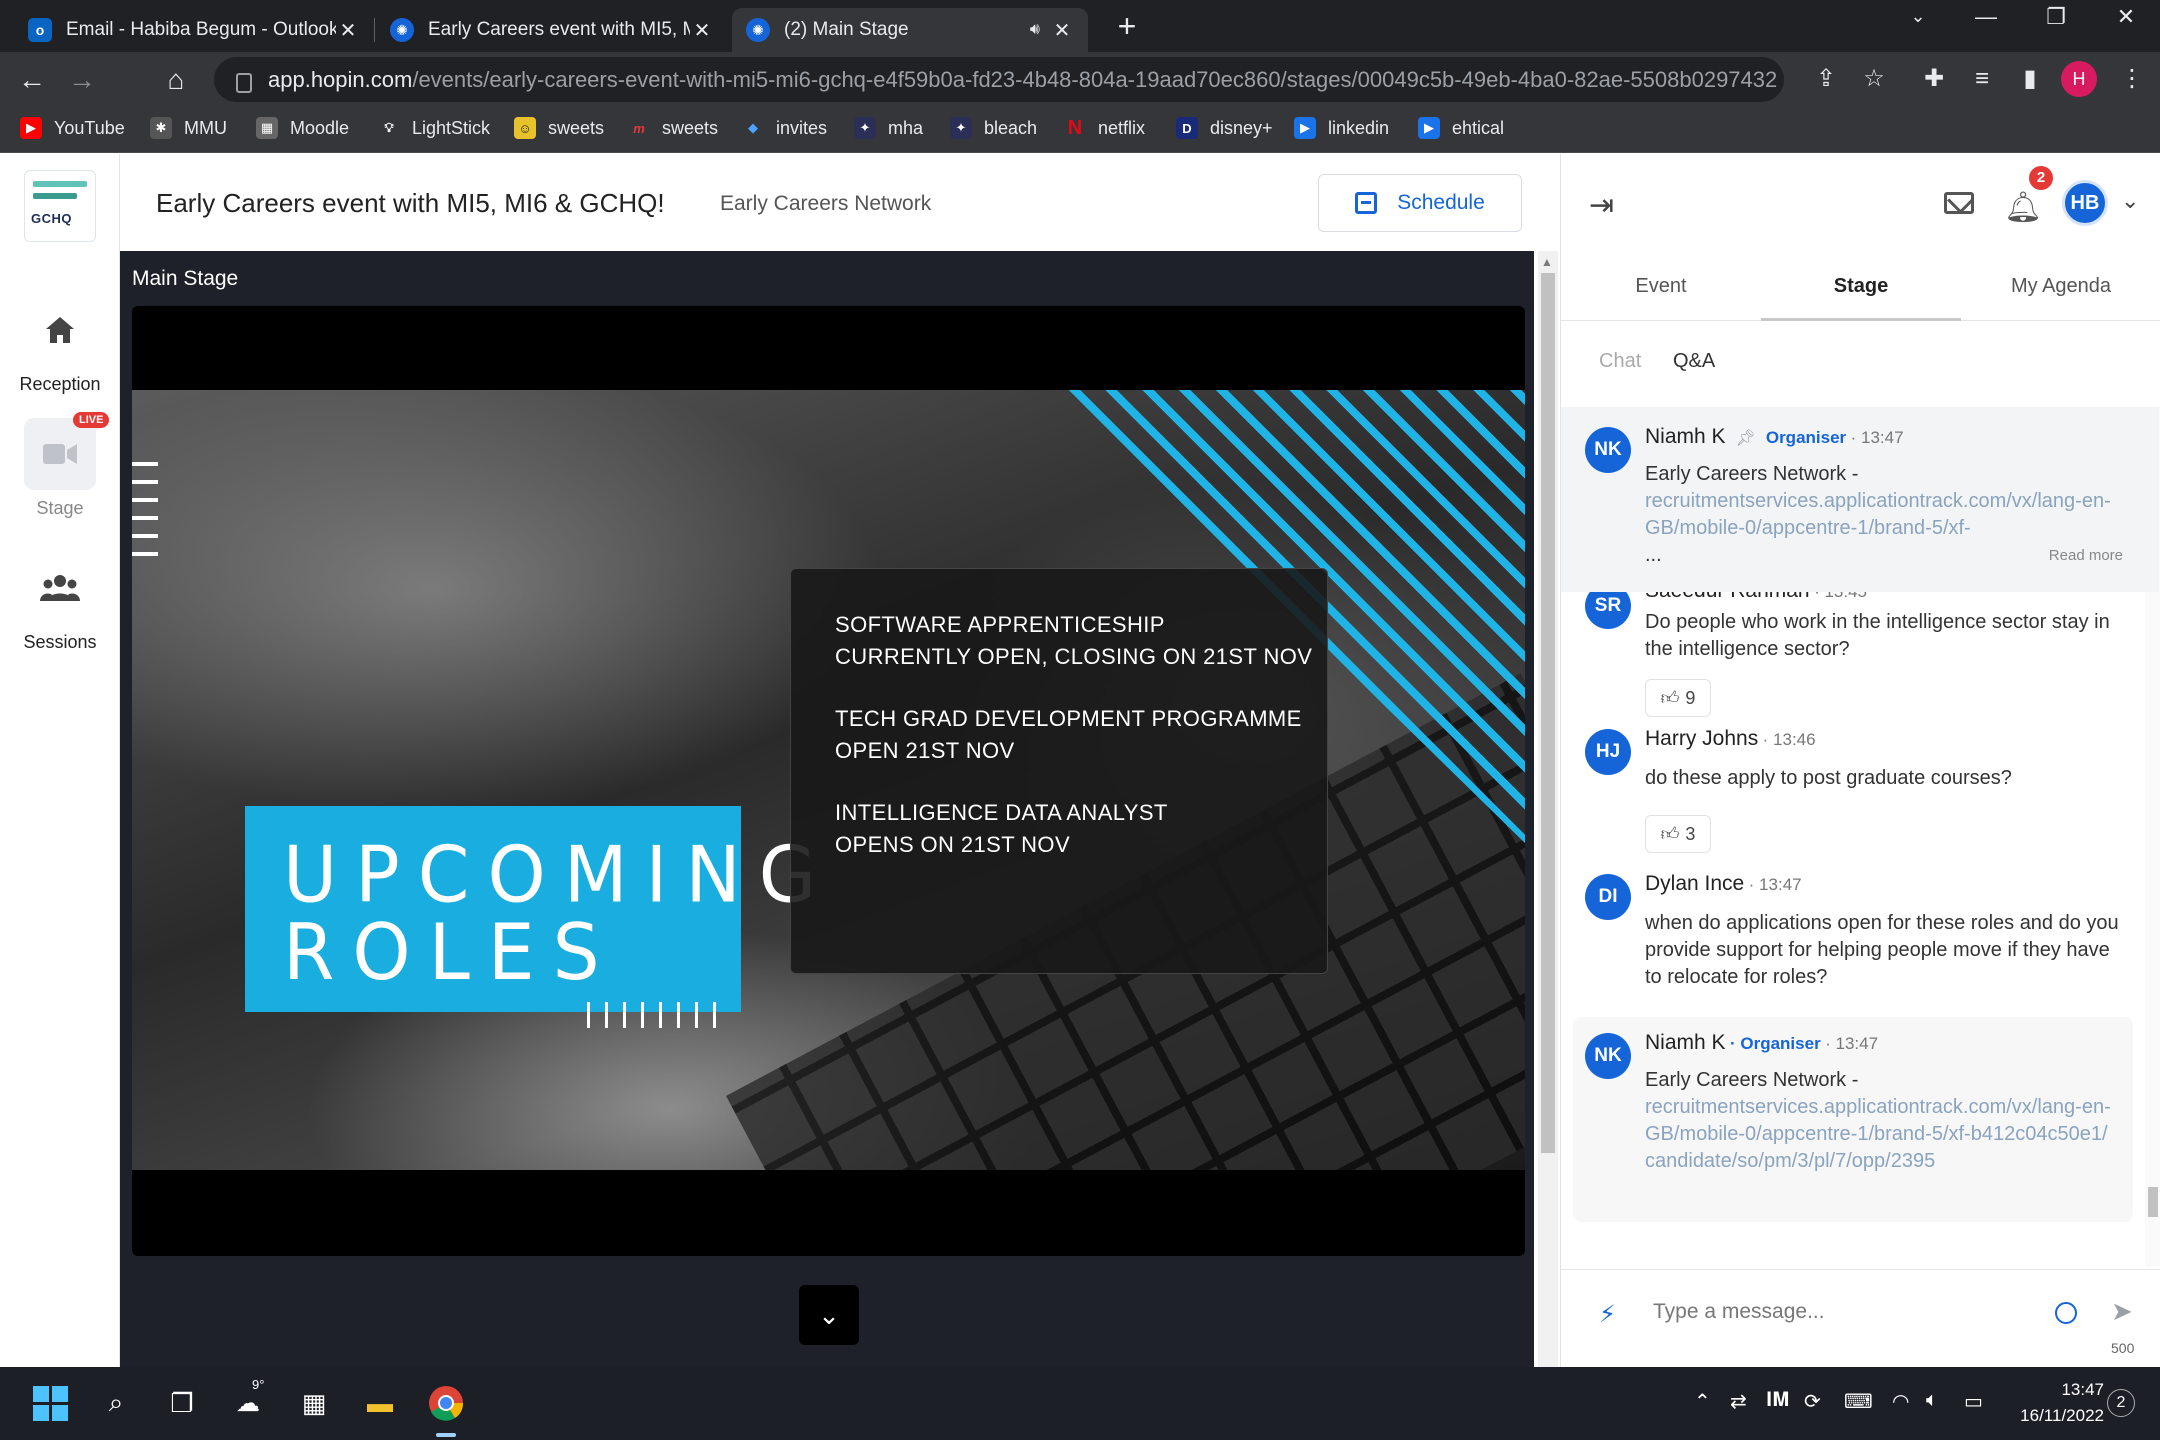 This screenshot has width=2160, height=1440. What do you see at coordinates (176, 80) in the screenshot?
I see `home-icon: ⌂` at bounding box center [176, 80].